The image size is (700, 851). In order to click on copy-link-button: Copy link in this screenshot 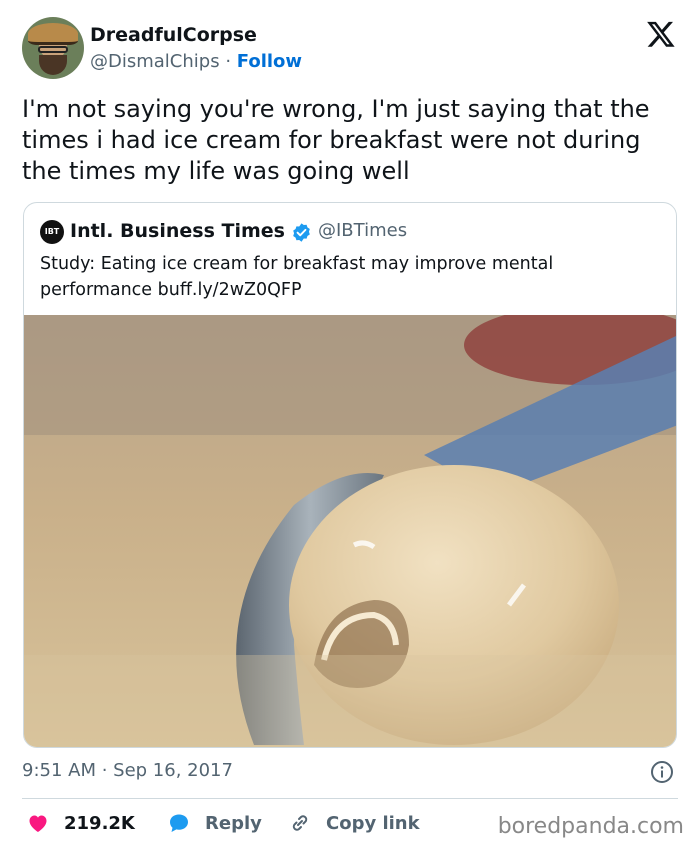, I will do `click(354, 823)`.